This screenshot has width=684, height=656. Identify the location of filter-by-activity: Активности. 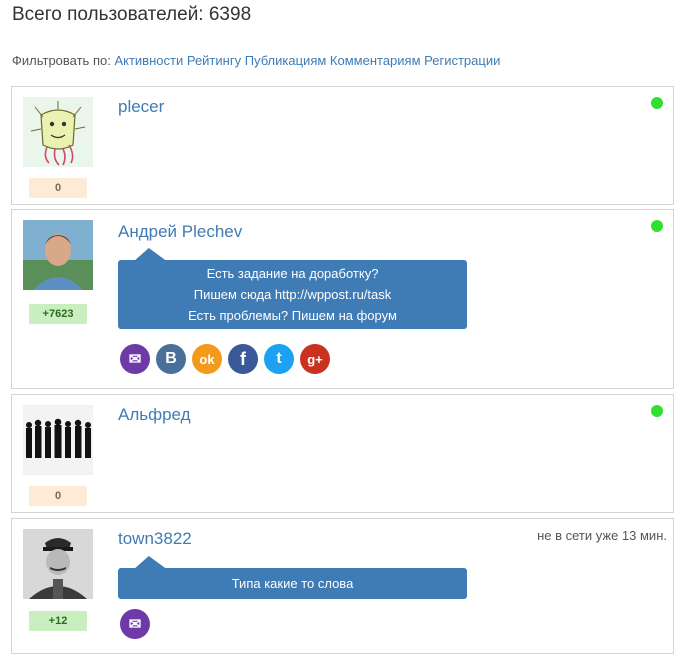
(148, 60).